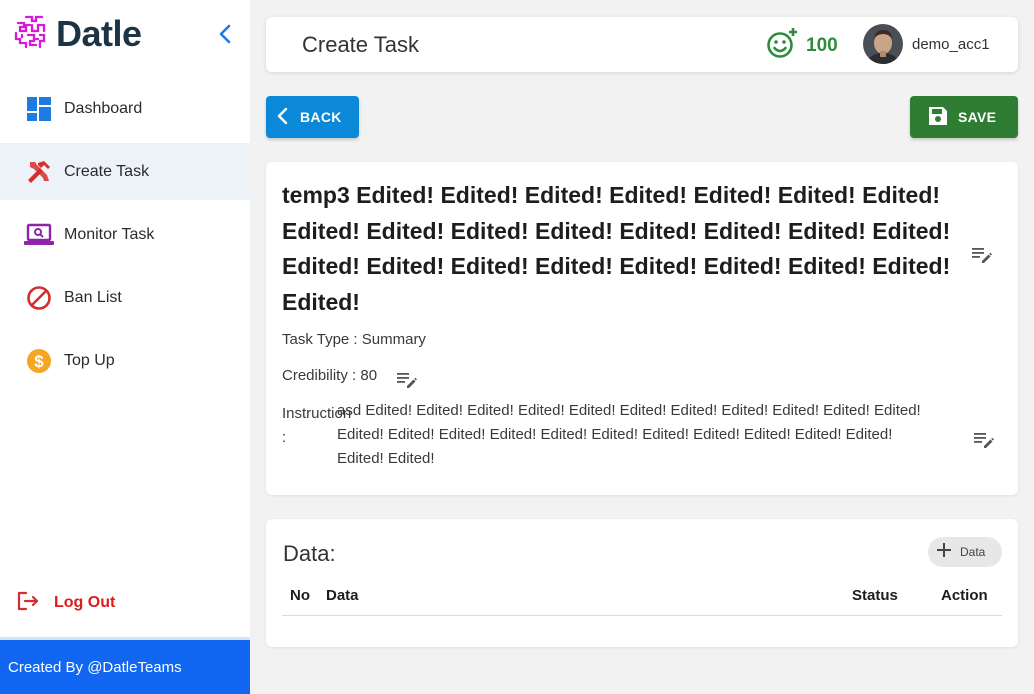  What do you see at coordinates (28, 603) in the screenshot?
I see `logout-icon` at bounding box center [28, 603].